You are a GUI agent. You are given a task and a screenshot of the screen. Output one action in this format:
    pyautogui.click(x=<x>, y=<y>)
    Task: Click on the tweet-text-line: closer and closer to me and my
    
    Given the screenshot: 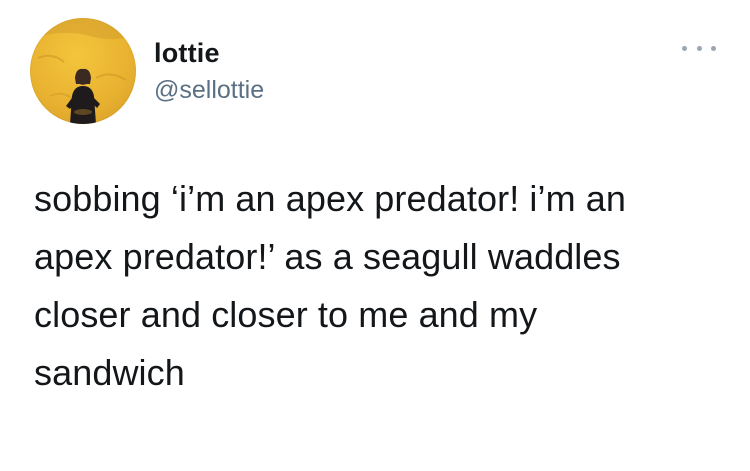 What is the action you would take?
    pyautogui.click(x=286, y=314)
    